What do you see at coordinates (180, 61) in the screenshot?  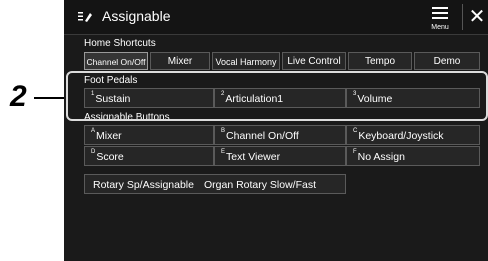 I see `tab-mixer: Mixer` at bounding box center [180, 61].